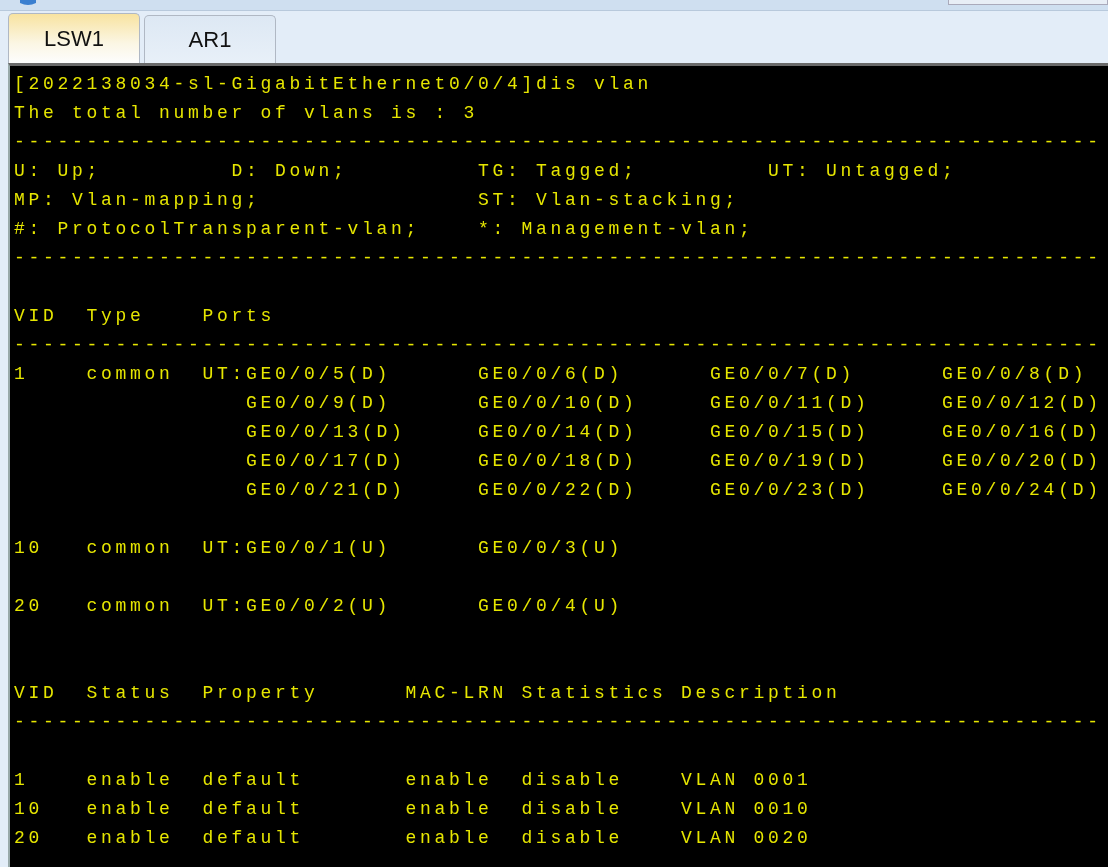 Image resolution: width=1108 pixels, height=867 pixels. What do you see at coordinates (74, 38) in the screenshot?
I see `tab: LSW1` at bounding box center [74, 38].